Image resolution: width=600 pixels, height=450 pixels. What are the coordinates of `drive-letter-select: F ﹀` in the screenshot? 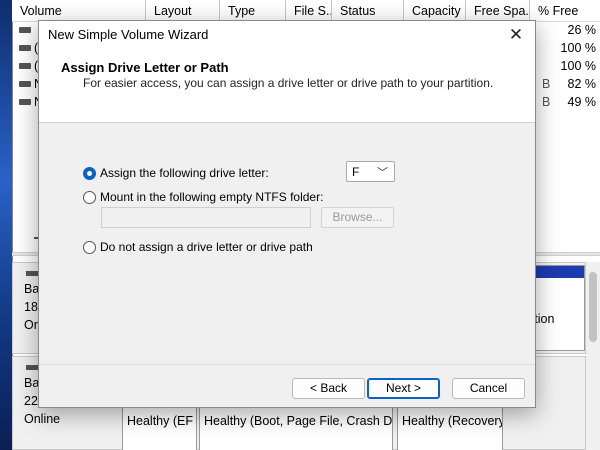 It's located at (370, 171).